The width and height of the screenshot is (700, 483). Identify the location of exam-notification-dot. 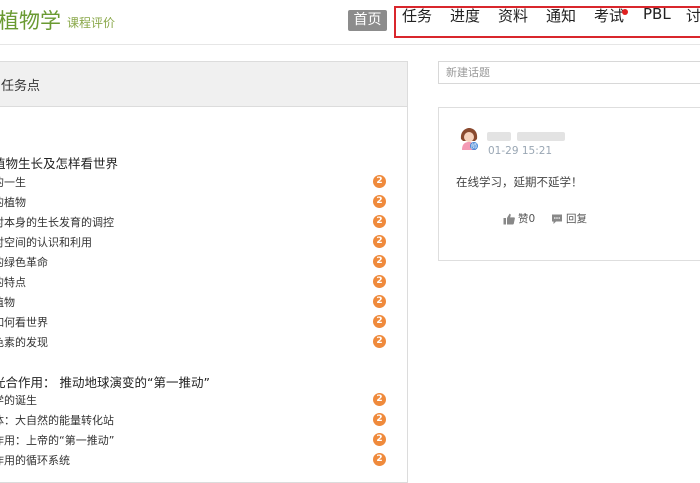
(625, 12).